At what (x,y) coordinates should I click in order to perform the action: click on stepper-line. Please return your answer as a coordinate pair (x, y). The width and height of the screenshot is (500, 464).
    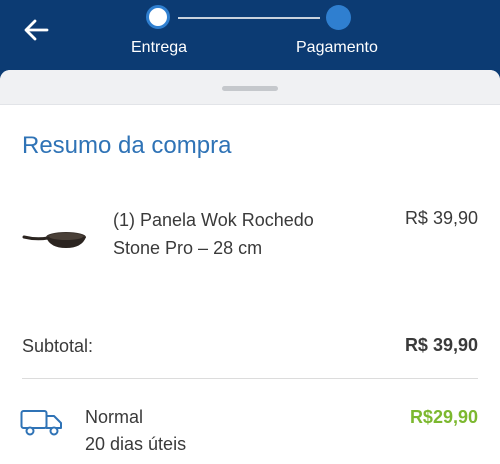
    Looking at the image, I should click on (249, 18).